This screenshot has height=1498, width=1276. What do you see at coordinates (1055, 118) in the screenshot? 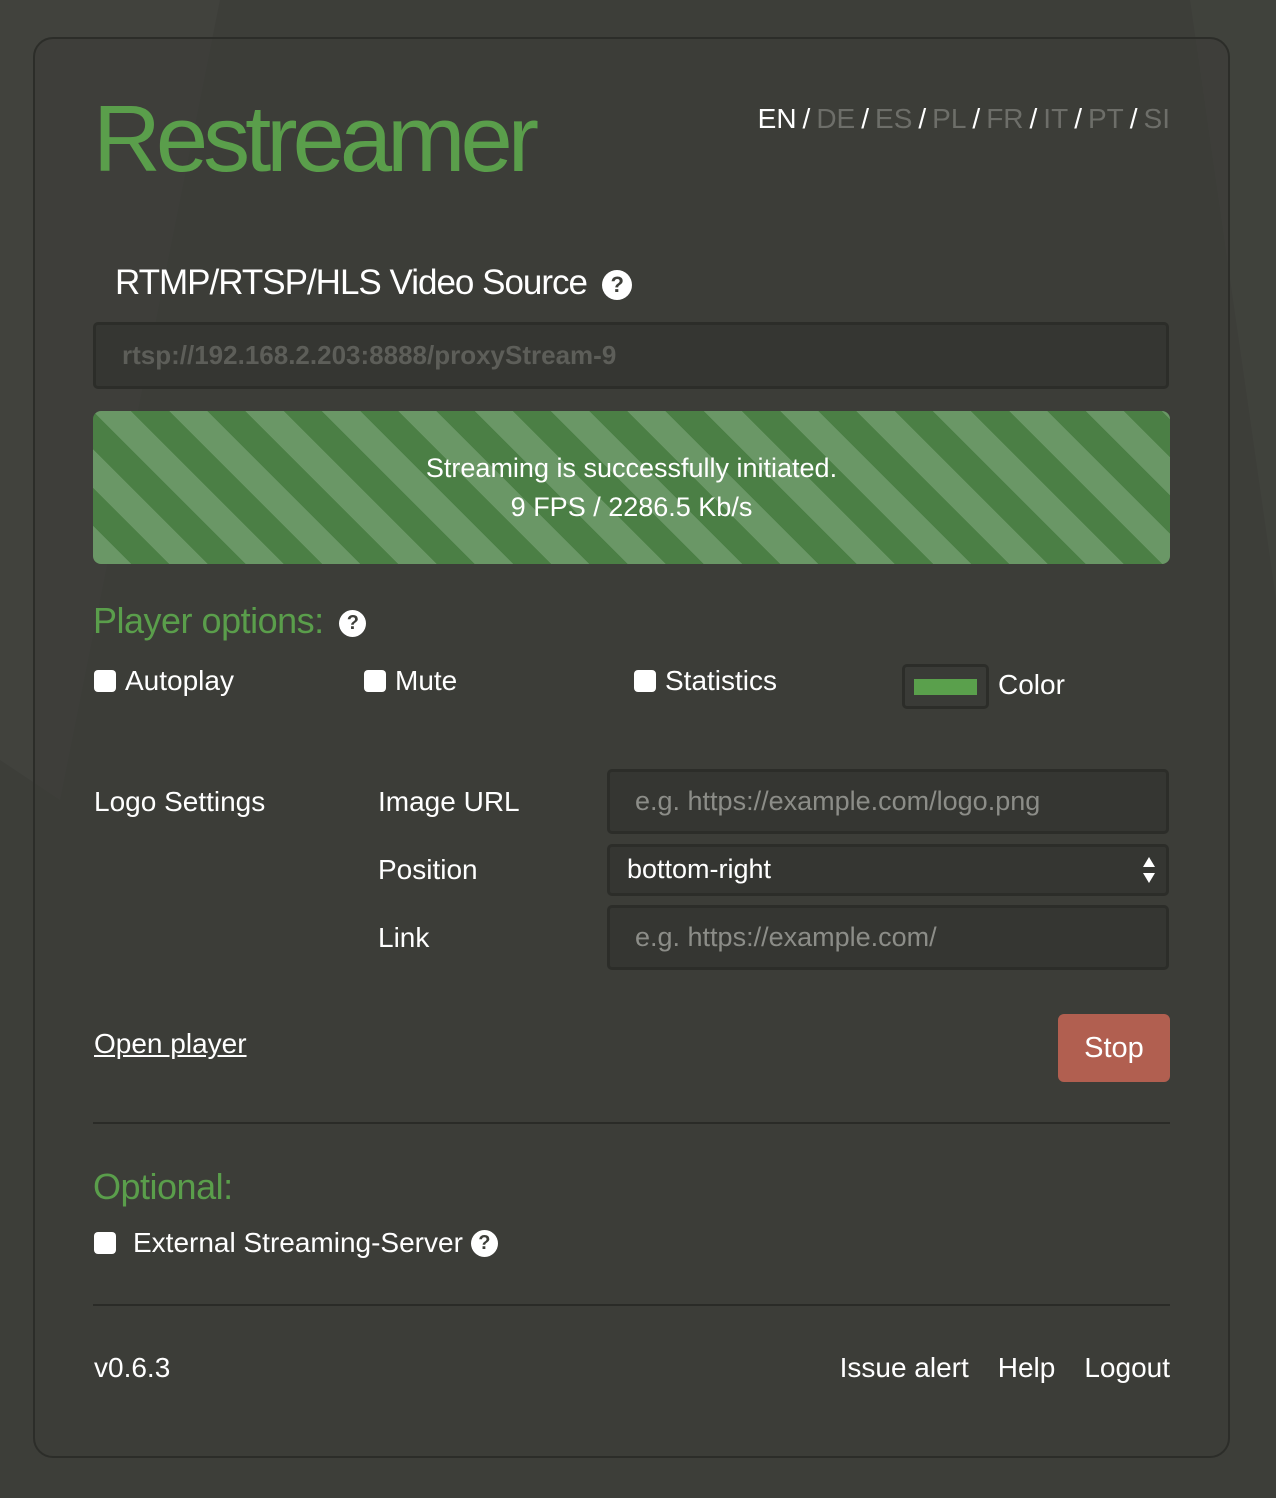
I see `lang-it: IT` at bounding box center [1055, 118].